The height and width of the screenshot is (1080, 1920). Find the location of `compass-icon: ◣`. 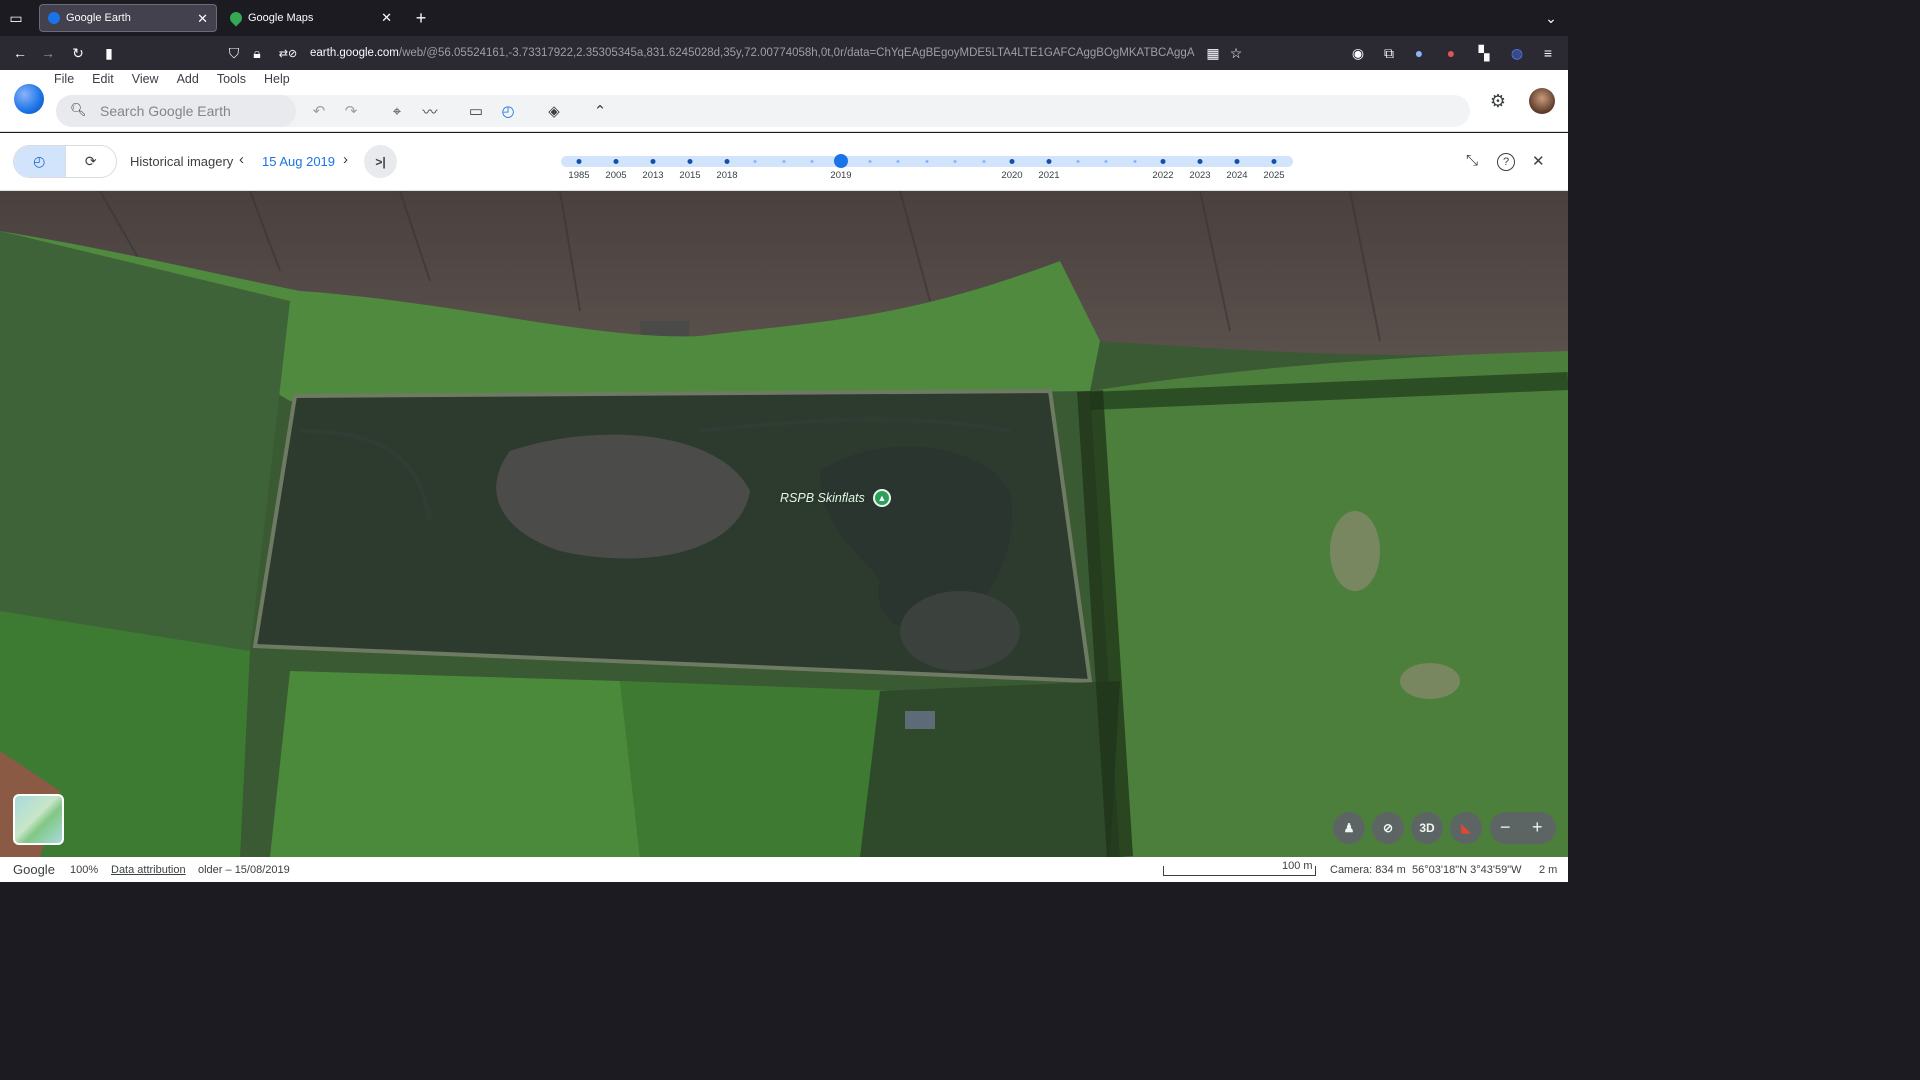

compass-icon: ◣ is located at coordinates (1466, 828).